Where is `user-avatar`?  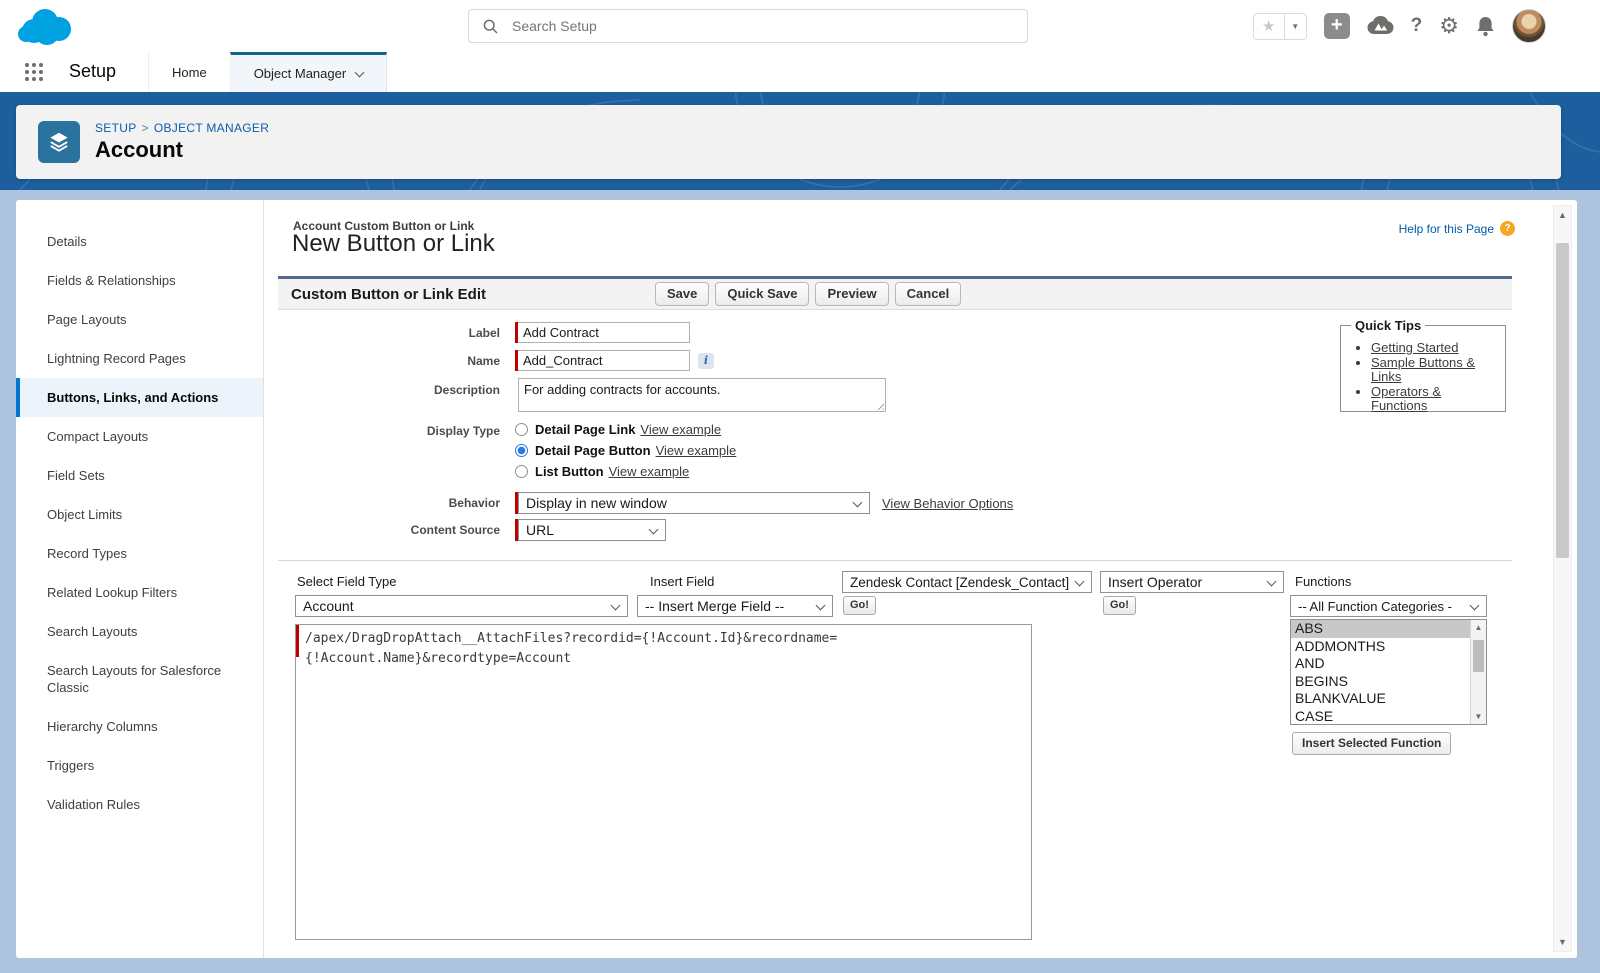
user-avatar is located at coordinates (1529, 26).